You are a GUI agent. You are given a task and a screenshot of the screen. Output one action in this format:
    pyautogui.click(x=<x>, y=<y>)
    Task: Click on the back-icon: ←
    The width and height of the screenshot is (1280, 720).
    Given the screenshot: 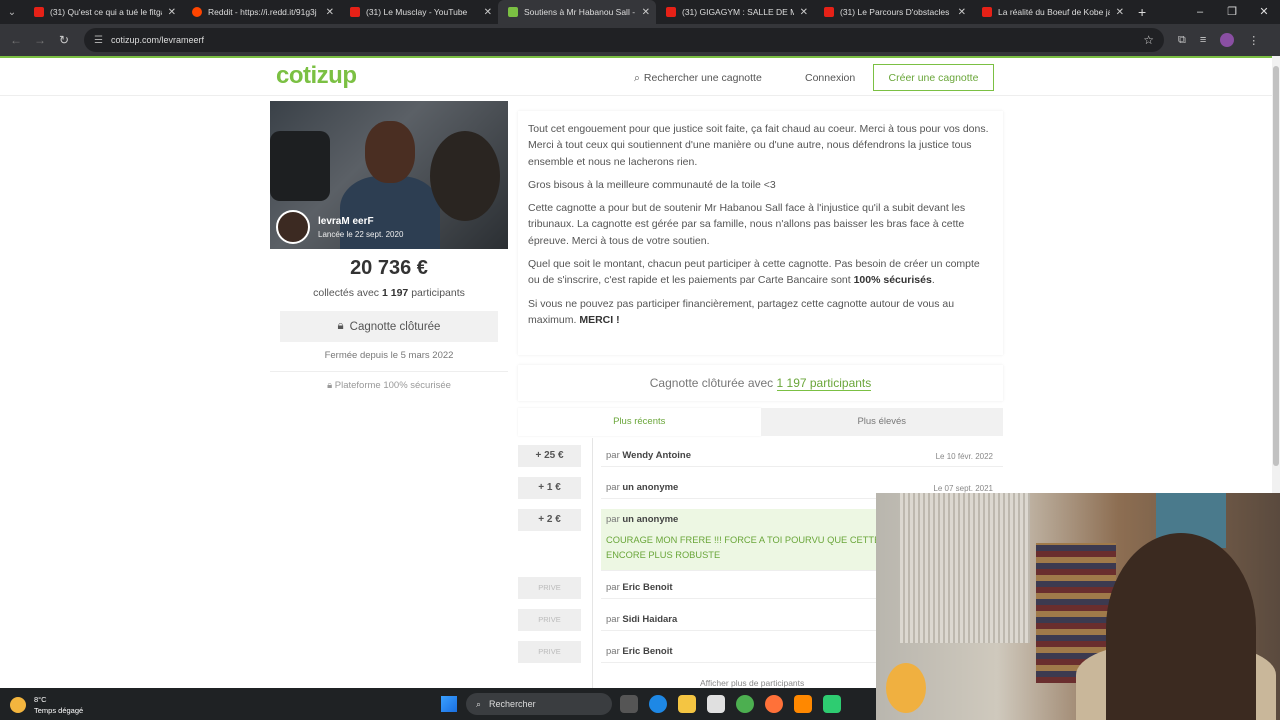 What is the action you would take?
    pyautogui.click(x=16, y=40)
    